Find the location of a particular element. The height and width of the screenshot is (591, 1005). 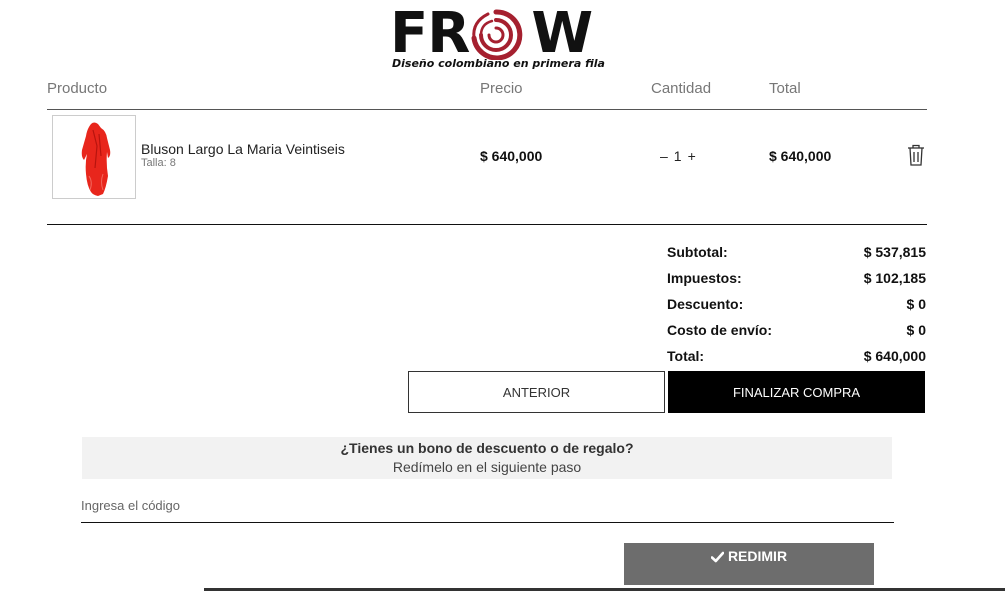

quantity-stepper: – 1 + is located at coordinates (678, 156).